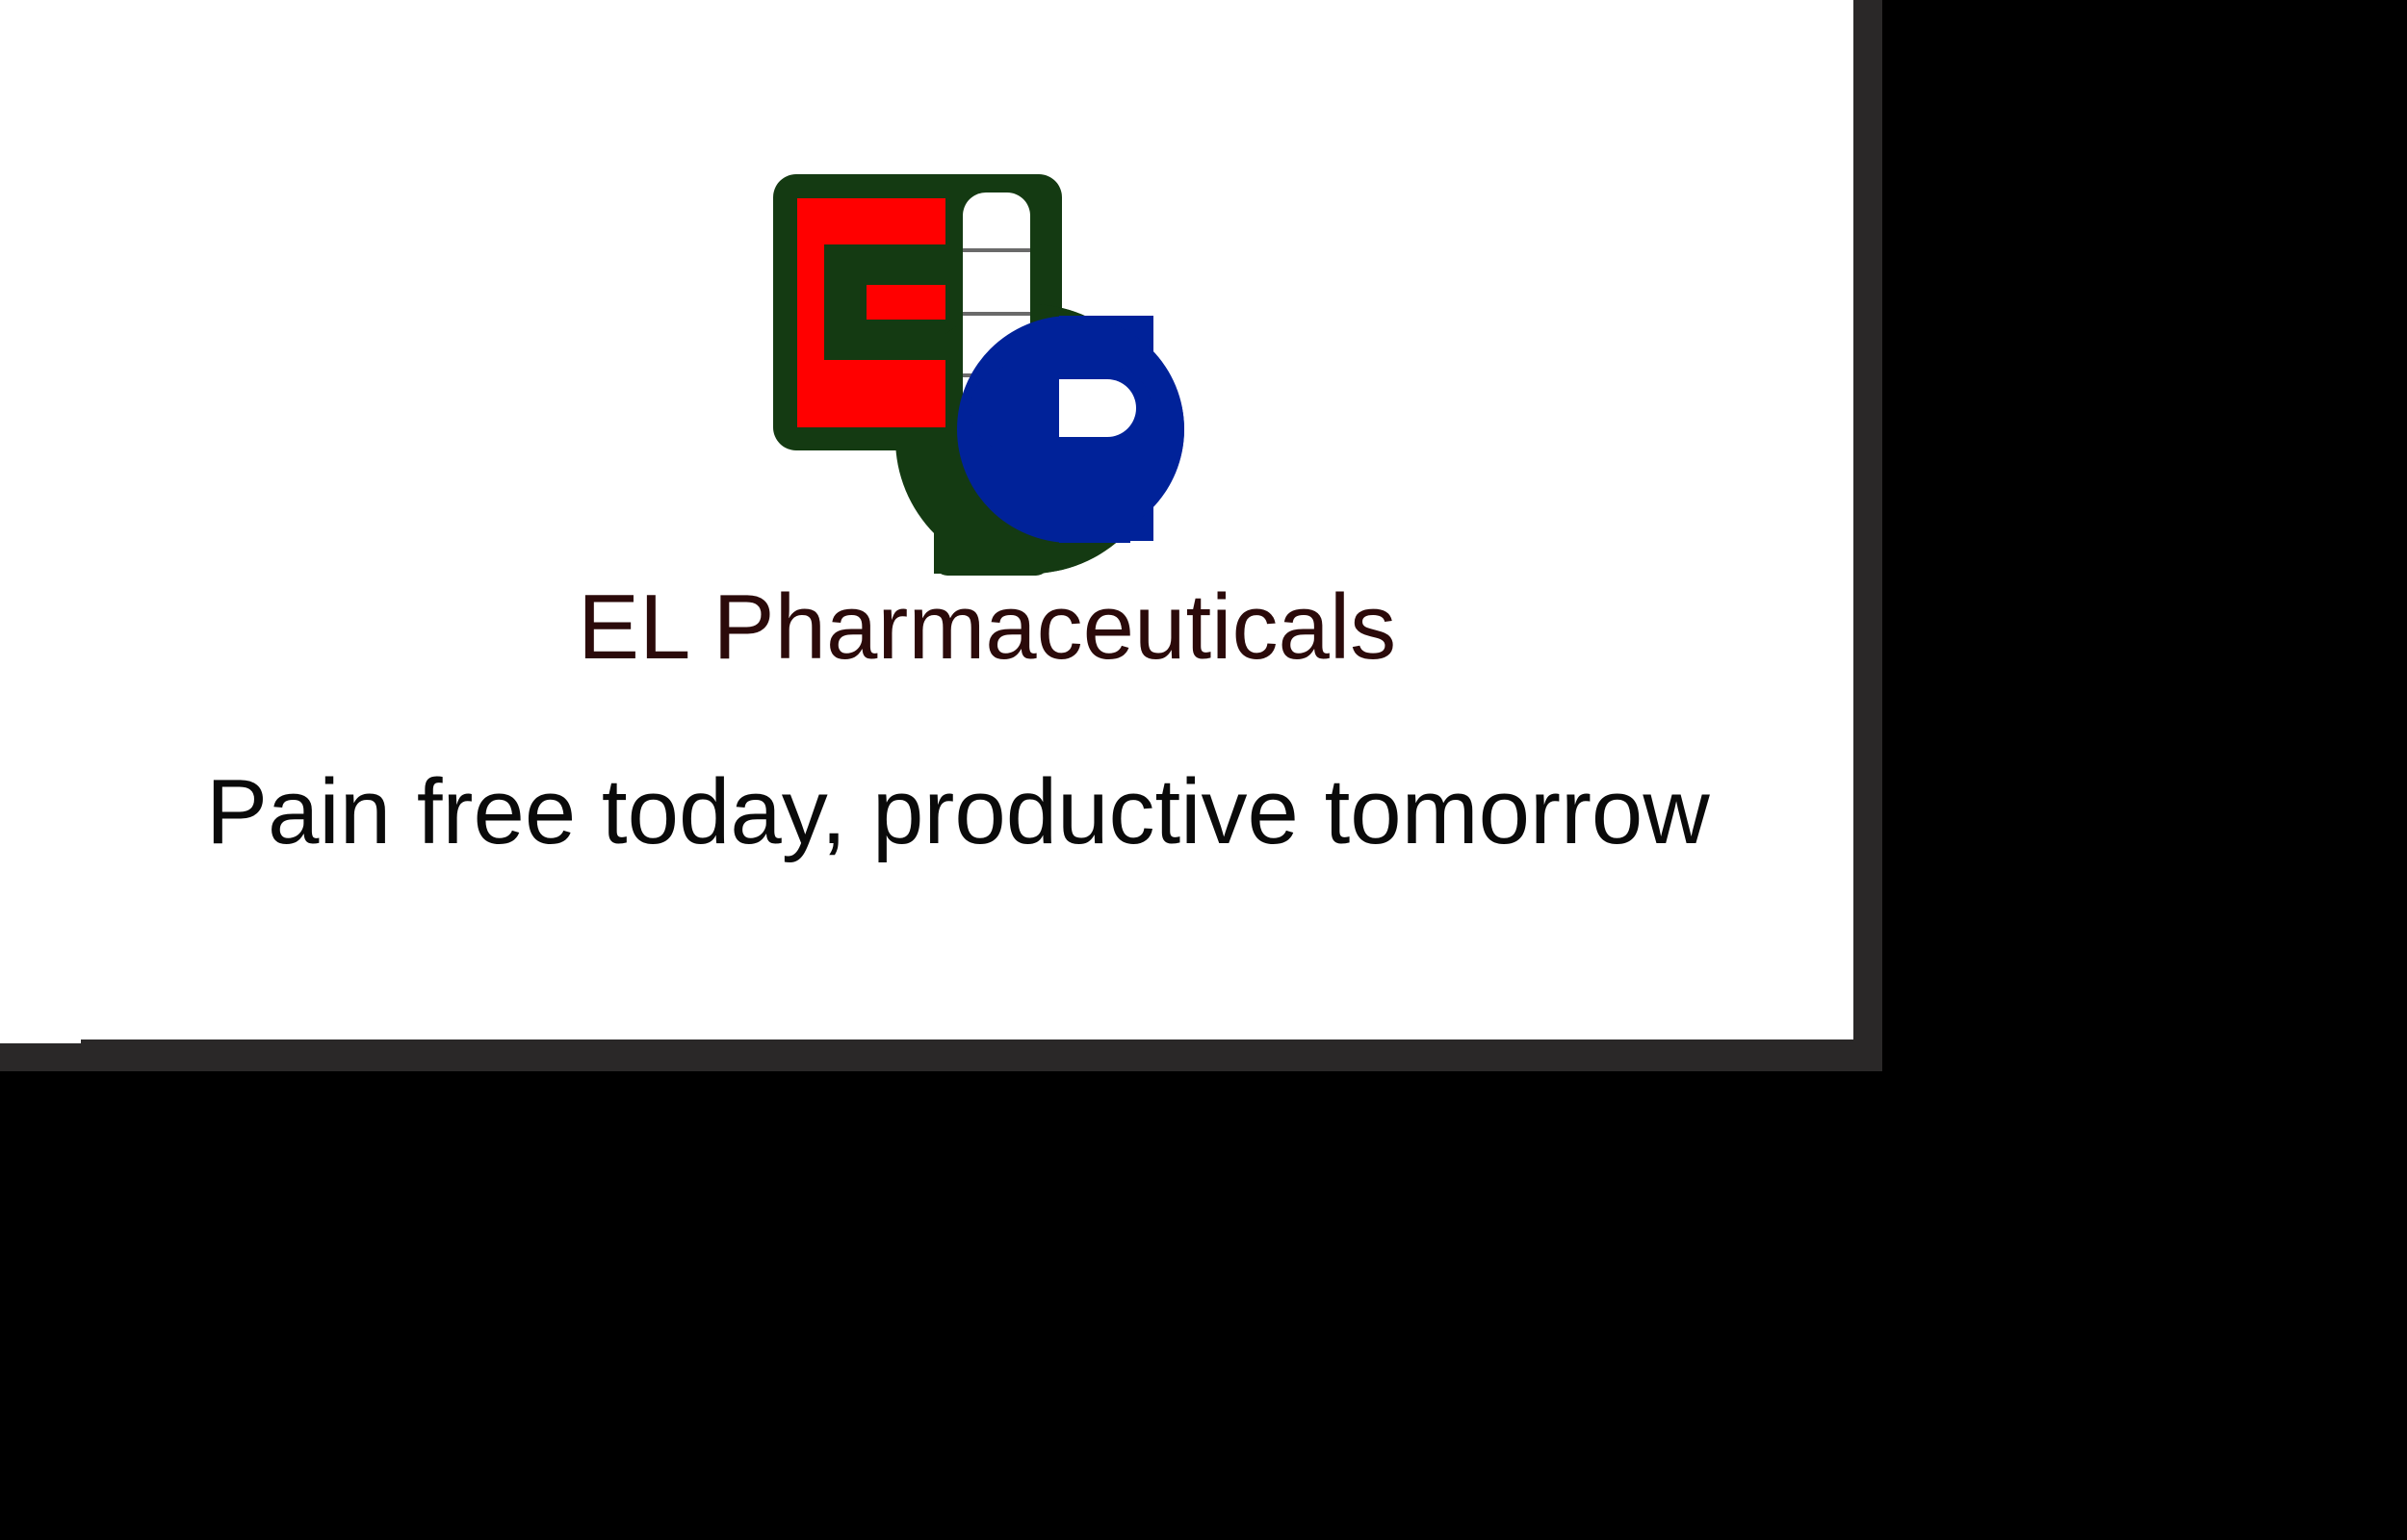 The image size is (2407, 1540). Describe the element at coordinates (40, 1041) in the screenshot. I see `card-edge` at that location.